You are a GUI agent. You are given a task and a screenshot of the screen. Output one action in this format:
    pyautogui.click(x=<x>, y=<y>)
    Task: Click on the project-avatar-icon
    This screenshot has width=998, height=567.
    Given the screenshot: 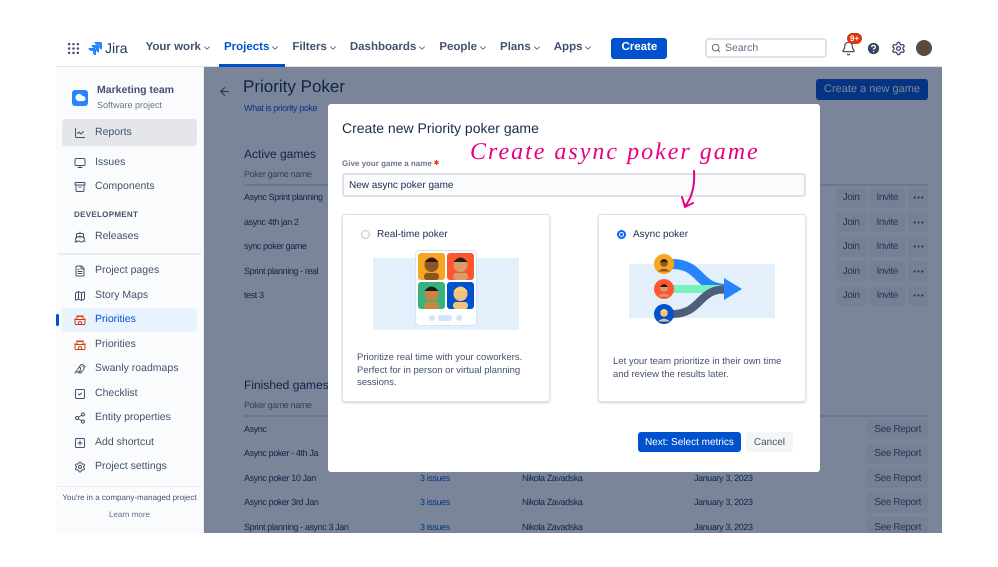 What is the action you would take?
    pyautogui.click(x=80, y=98)
    